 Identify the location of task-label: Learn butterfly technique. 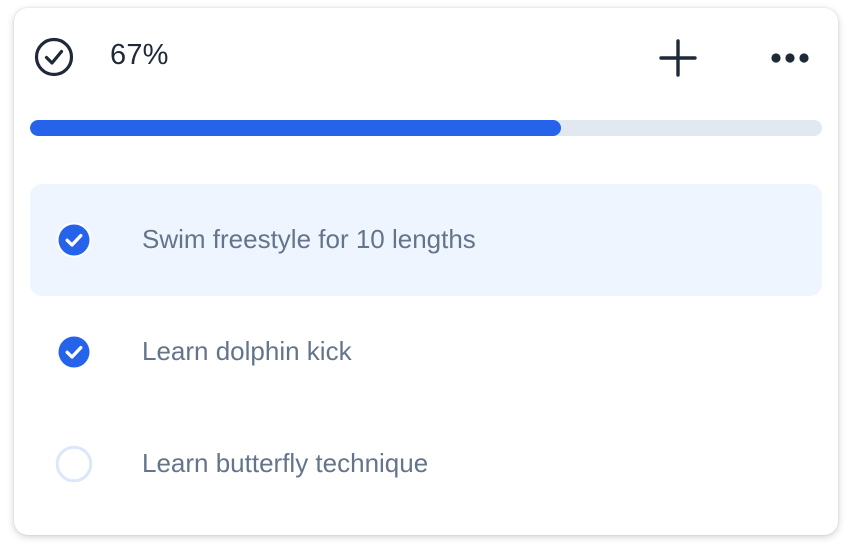
(285, 463).